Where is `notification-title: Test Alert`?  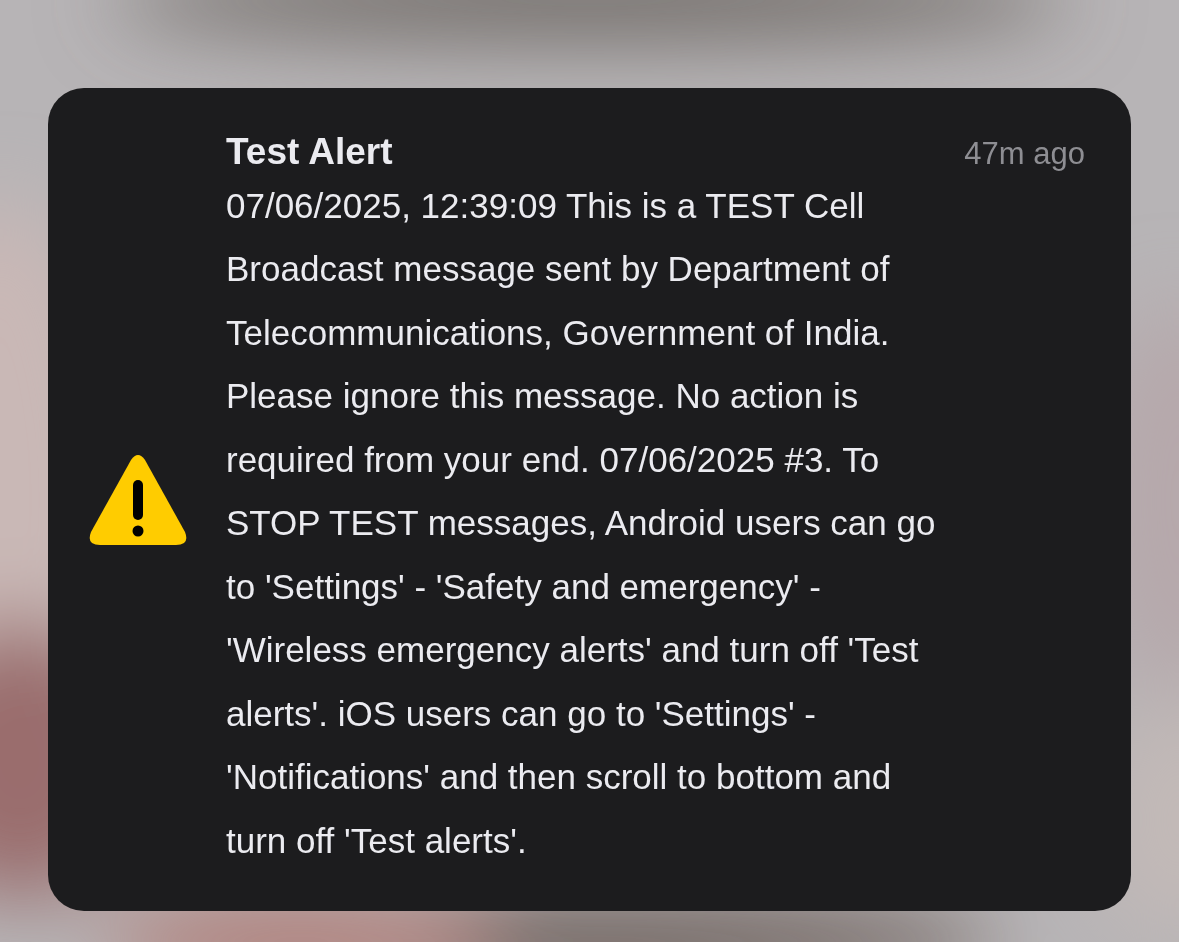 notification-title: Test Alert is located at coordinates (309, 152).